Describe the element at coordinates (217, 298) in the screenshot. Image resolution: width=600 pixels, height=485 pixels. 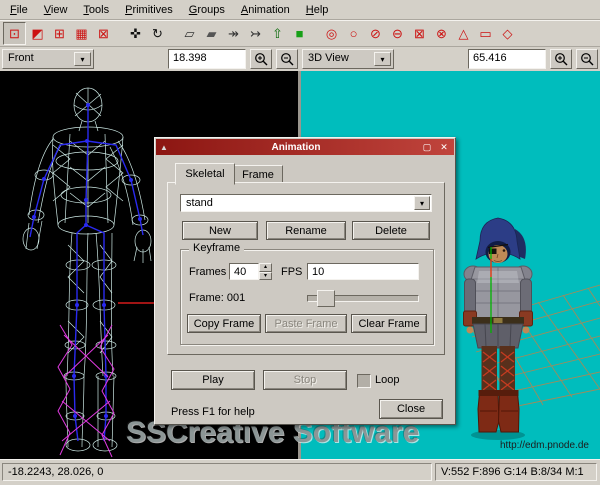
I see `current-frame-label: Frame: 001` at that location.